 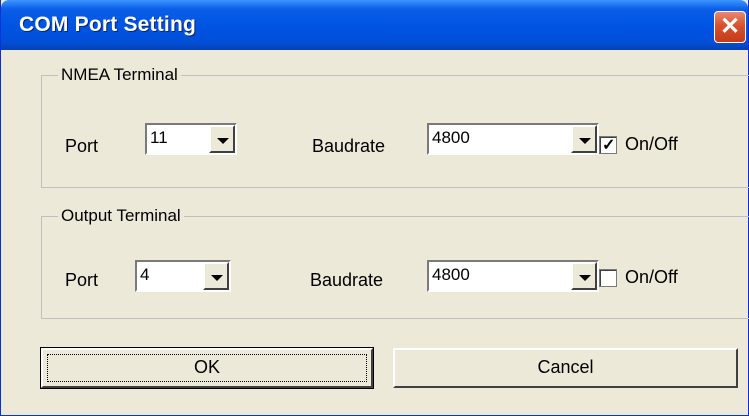 What do you see at coordinates (451, 274) in the screenshot?
I see `output-baudrate-value: 4800` at bounding box center [451, 274].